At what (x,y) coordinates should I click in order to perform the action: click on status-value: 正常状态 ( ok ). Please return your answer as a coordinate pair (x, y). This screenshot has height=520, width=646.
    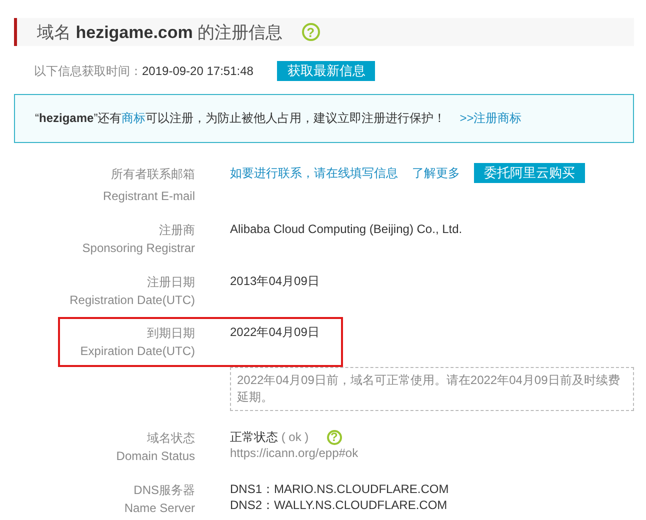
    Looking at the image, I should click on (269, 437).